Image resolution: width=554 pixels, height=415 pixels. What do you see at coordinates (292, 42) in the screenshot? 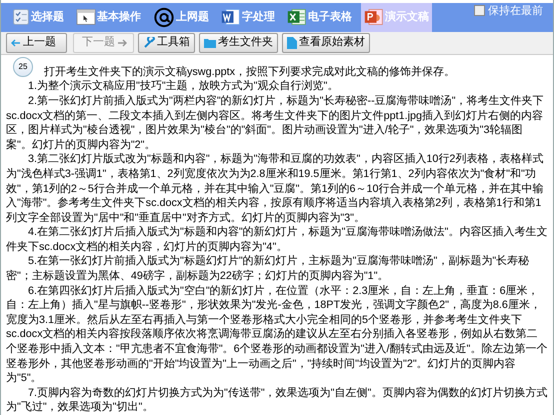
I see `document-icon` at bounding box center [292, 42].